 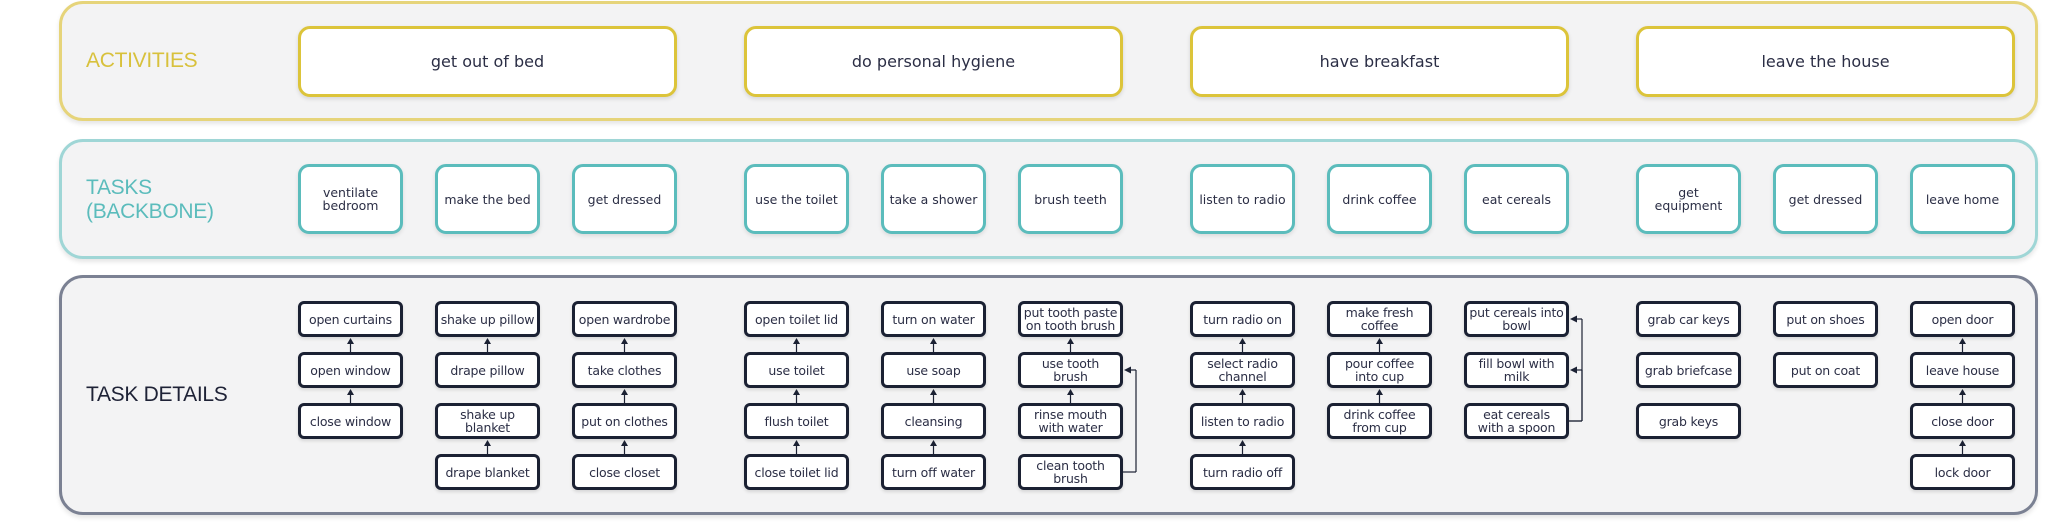 What do you see at coordinates (1688, 421) in the screenshot?
I see `task-detail-card: grab keys` at bounding box center [1688, 421].